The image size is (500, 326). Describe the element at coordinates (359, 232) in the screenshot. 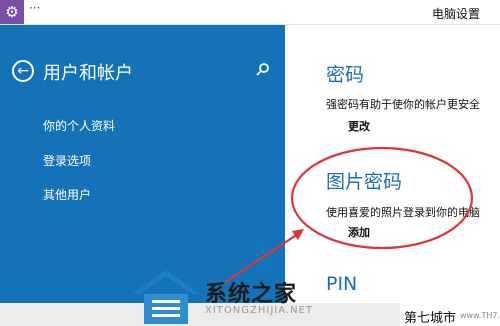

I see `add-picture-password-button: 添加` at that location.